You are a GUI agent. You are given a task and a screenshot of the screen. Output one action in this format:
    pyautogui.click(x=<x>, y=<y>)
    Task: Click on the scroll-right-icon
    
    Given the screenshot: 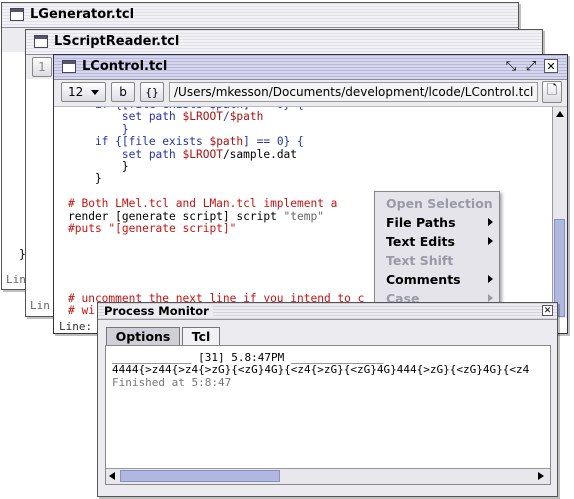 What is the action you would take?
    pyautogui.click(x=541, y=476)
    